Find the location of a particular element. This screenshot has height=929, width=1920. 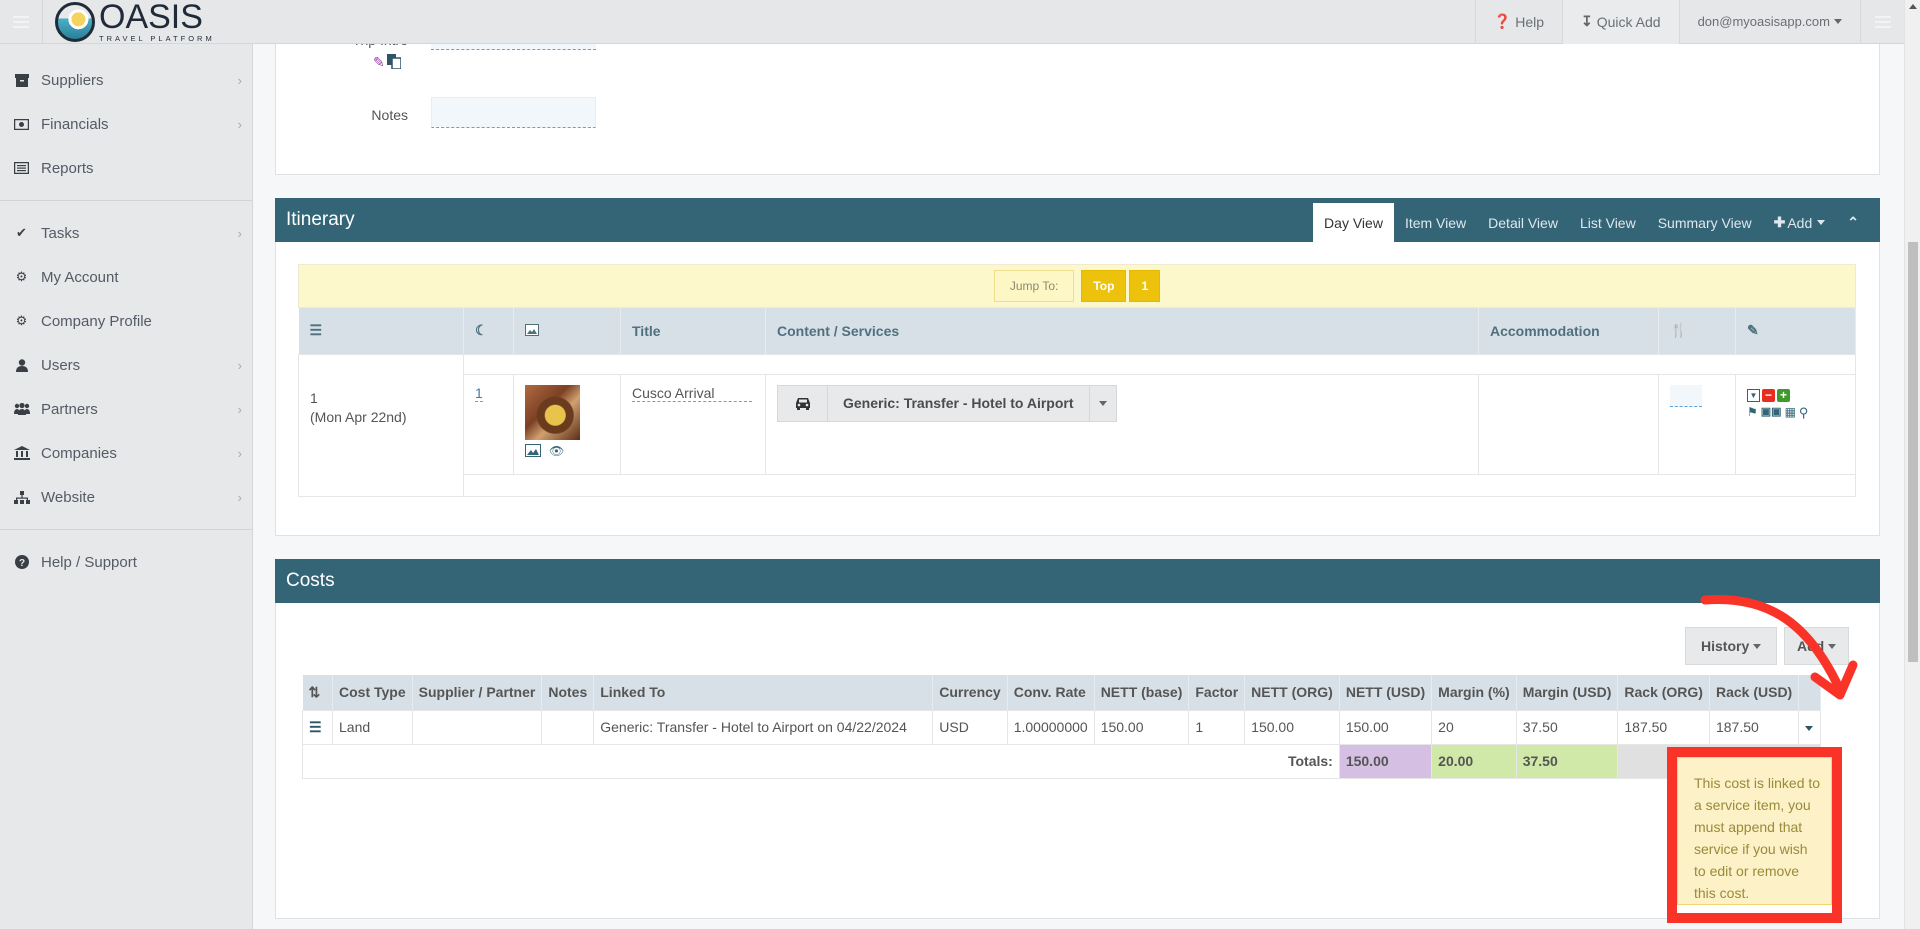

row-dropdown-cell is located at coordinates (1810, 727).